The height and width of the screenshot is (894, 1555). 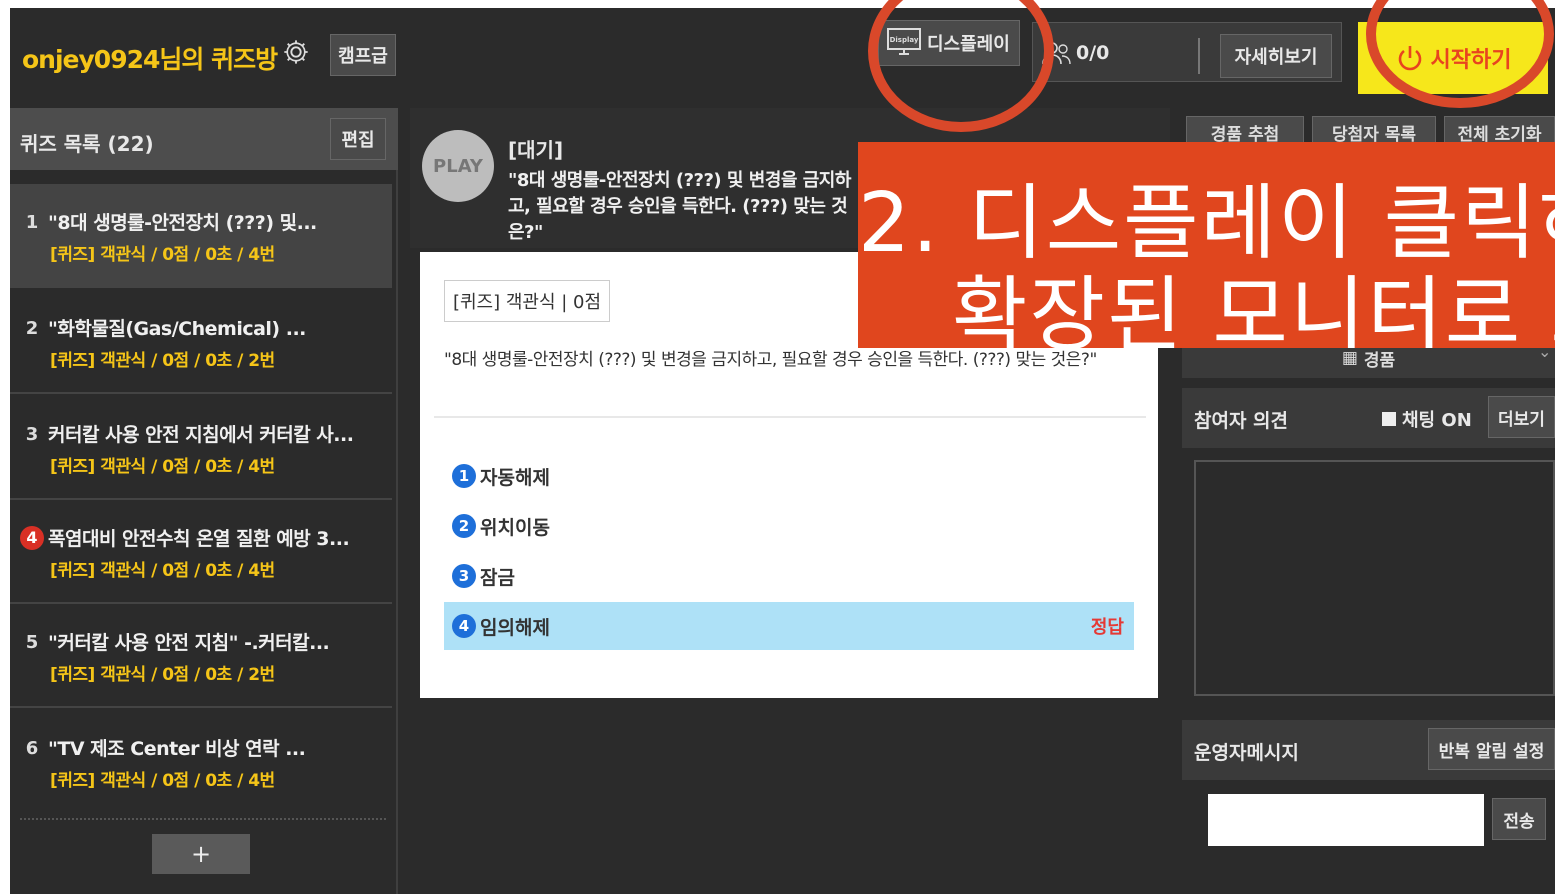 I want to click on checkbox-icon, so click(x=1389, y=419).